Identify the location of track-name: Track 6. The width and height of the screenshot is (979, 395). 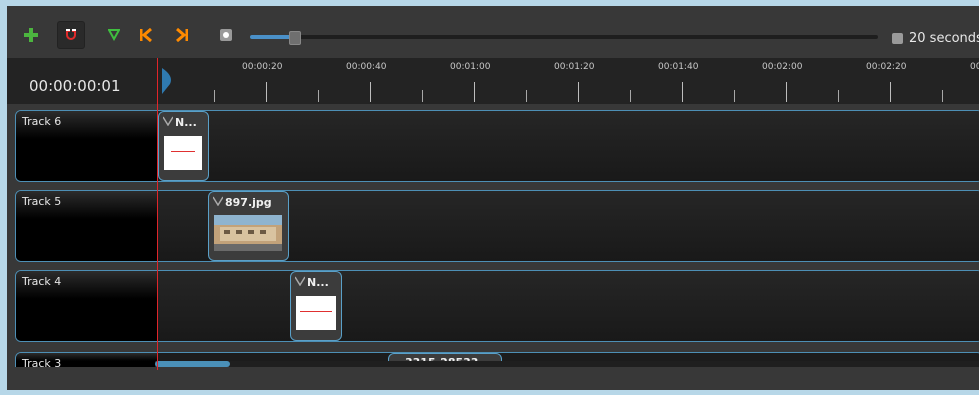
(42, 121).